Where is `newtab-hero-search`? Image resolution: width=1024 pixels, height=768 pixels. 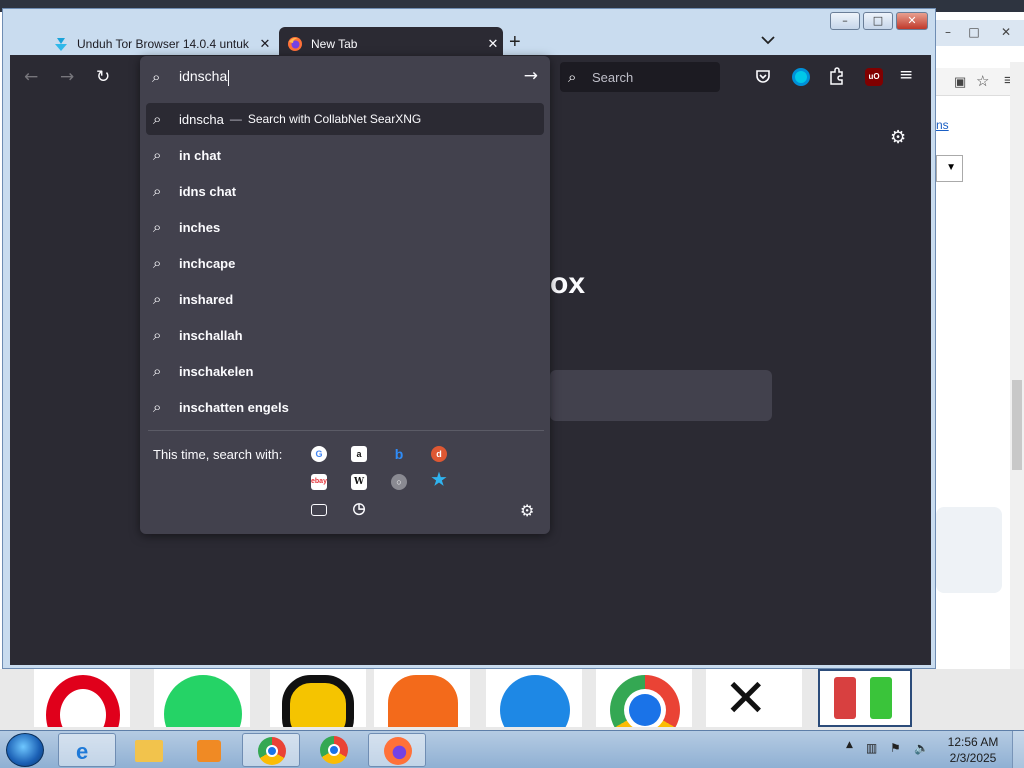
newtab-hero-search is located at coordinates (661, 395).